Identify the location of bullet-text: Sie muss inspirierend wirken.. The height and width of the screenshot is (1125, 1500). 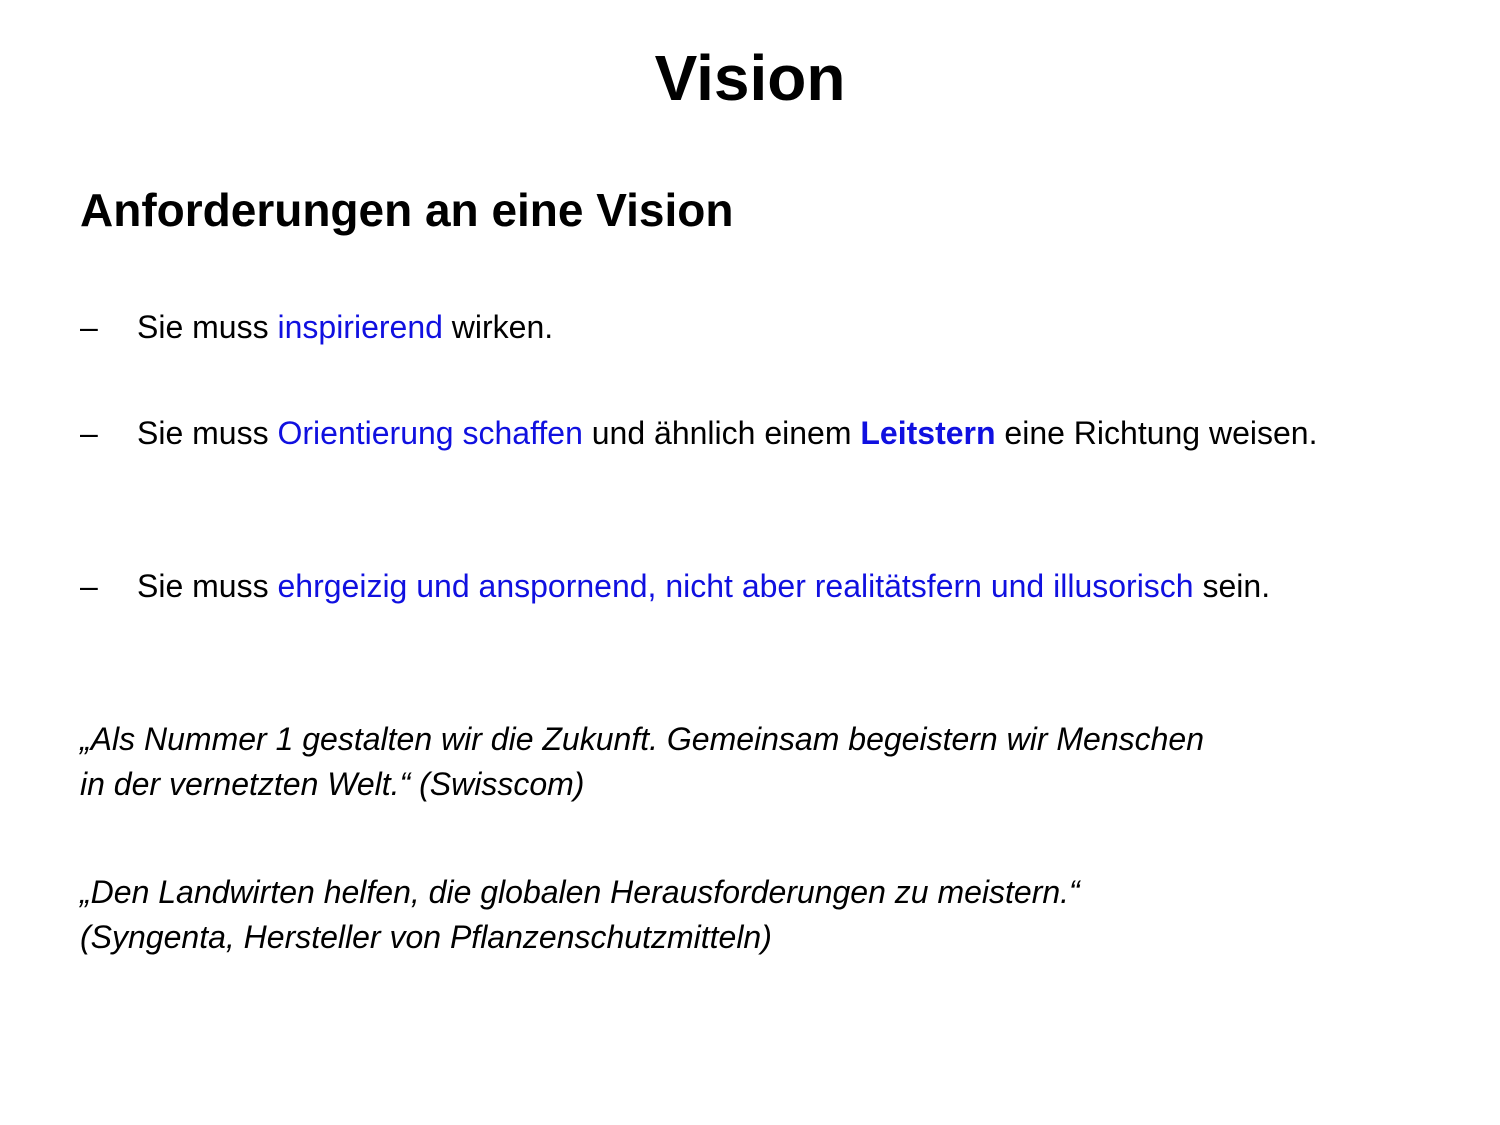
(778, 327).